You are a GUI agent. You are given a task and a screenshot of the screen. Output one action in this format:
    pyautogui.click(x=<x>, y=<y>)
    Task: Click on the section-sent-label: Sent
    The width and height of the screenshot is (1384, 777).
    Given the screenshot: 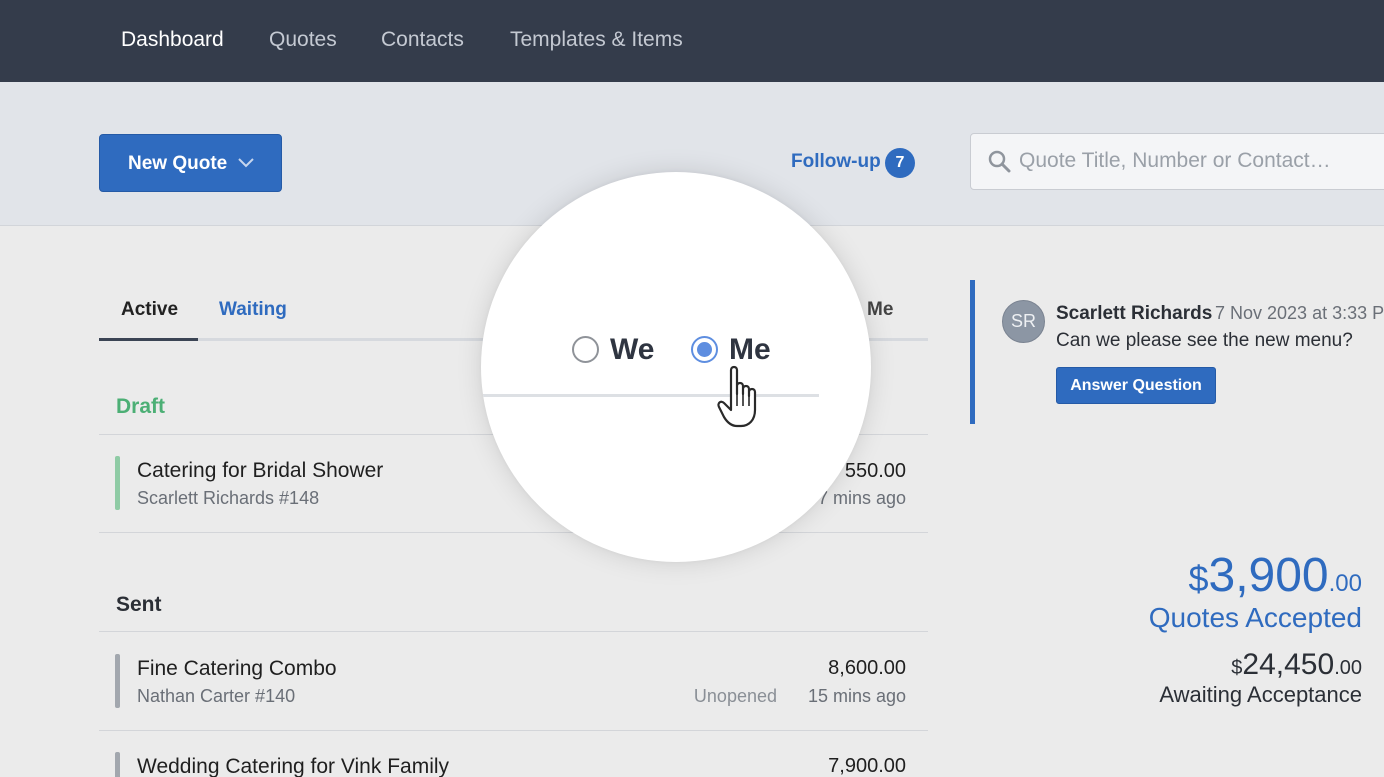 What is the action you would take?
    pyautogui.click(x=139, y=604)
    